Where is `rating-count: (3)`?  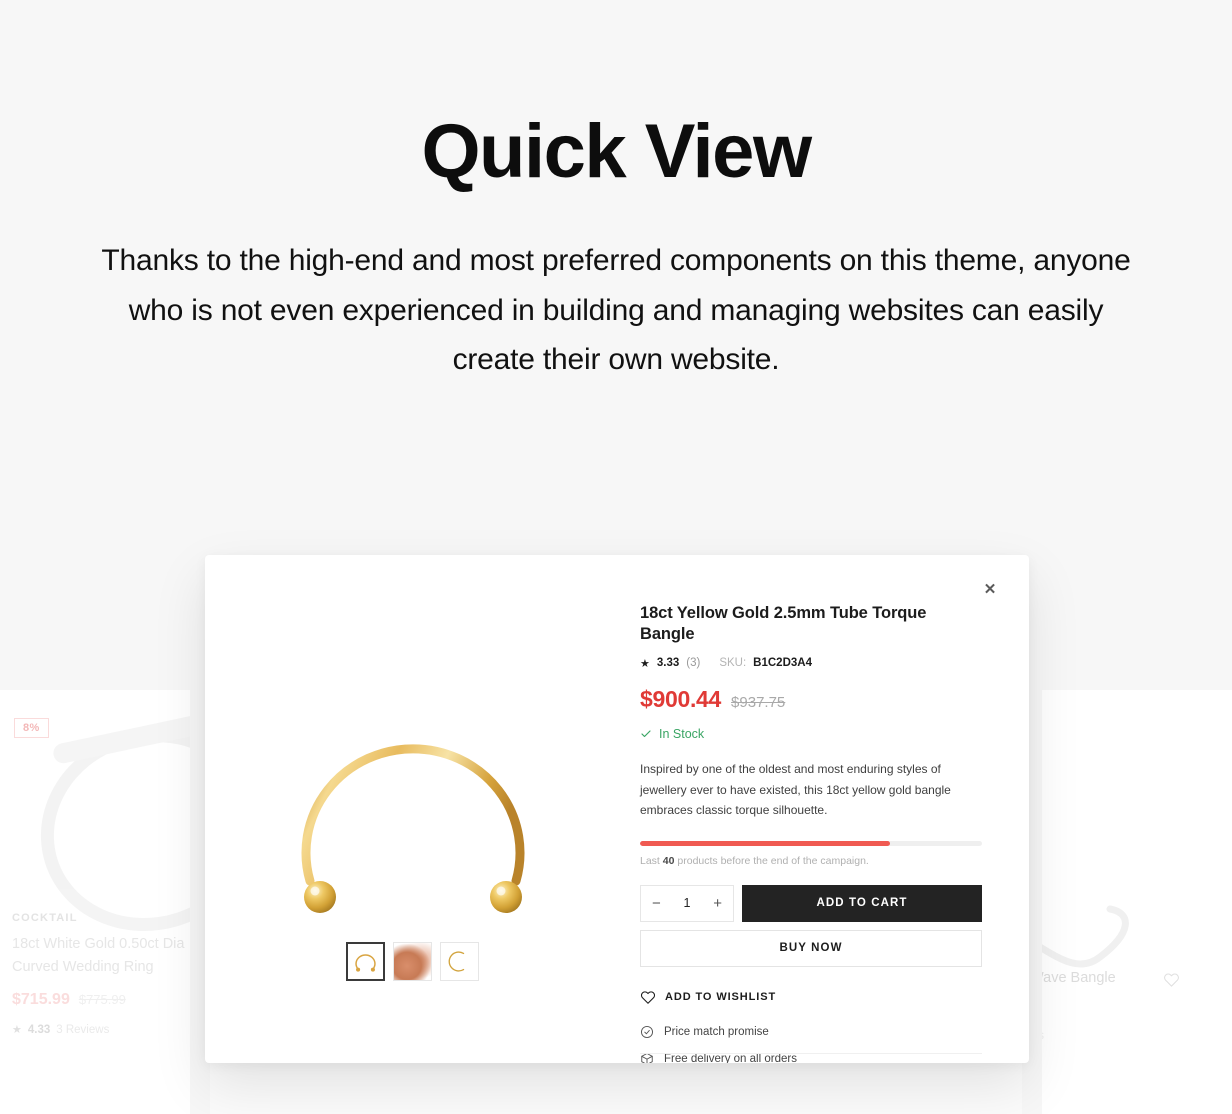
rating-count: (3) is located at coordinates (693, 663).